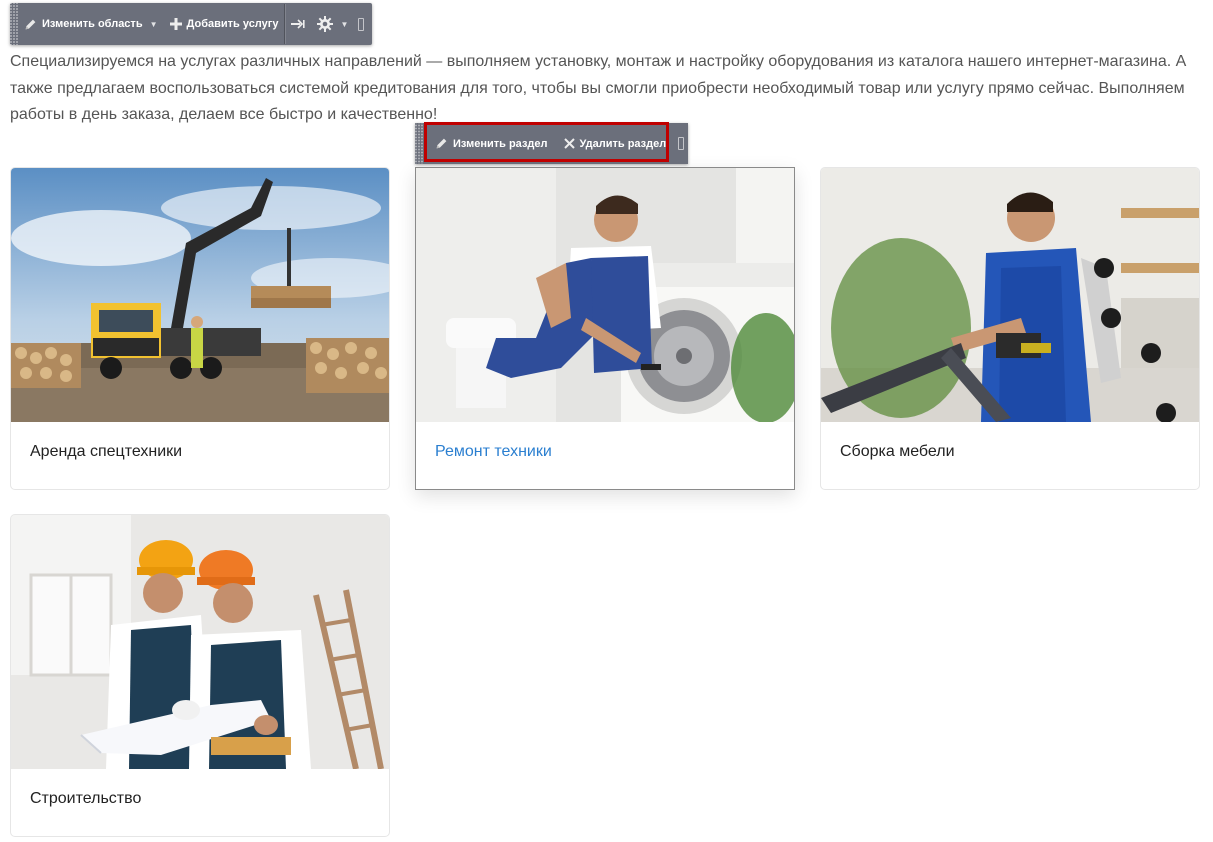 The width and height of the screenshot is (1213, 842). What do you see at coordinates (569, 143) in the screenshot?
I see `close-icon` at bounding box center [569, 143].